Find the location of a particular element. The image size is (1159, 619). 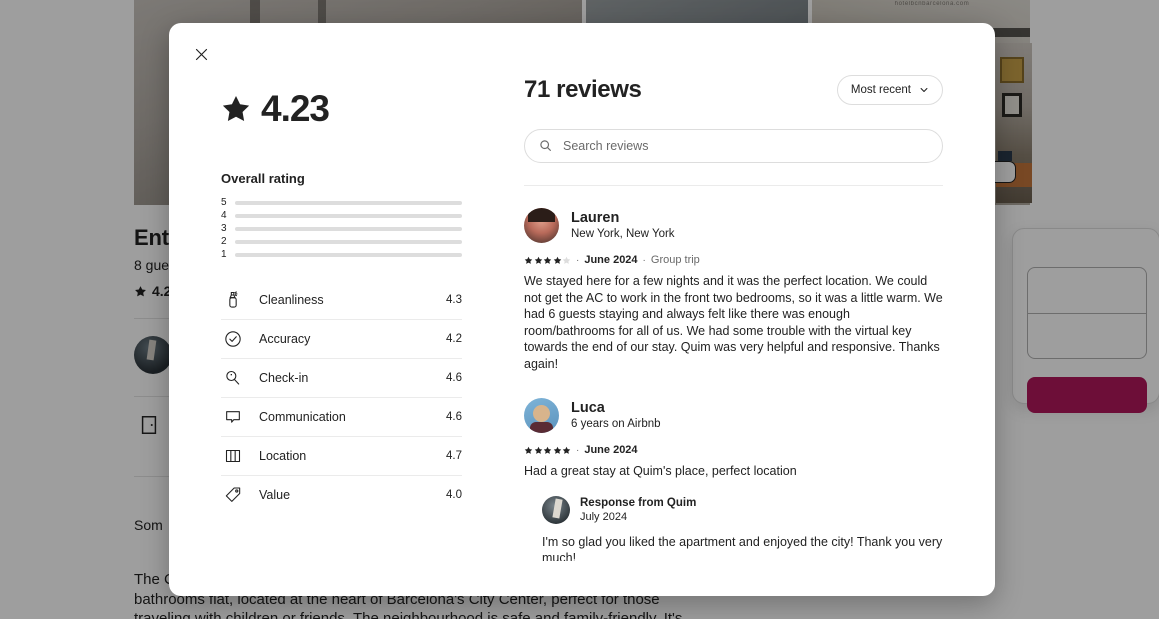

host-response-name: Response from Quim is located at coordinates (638, 502).